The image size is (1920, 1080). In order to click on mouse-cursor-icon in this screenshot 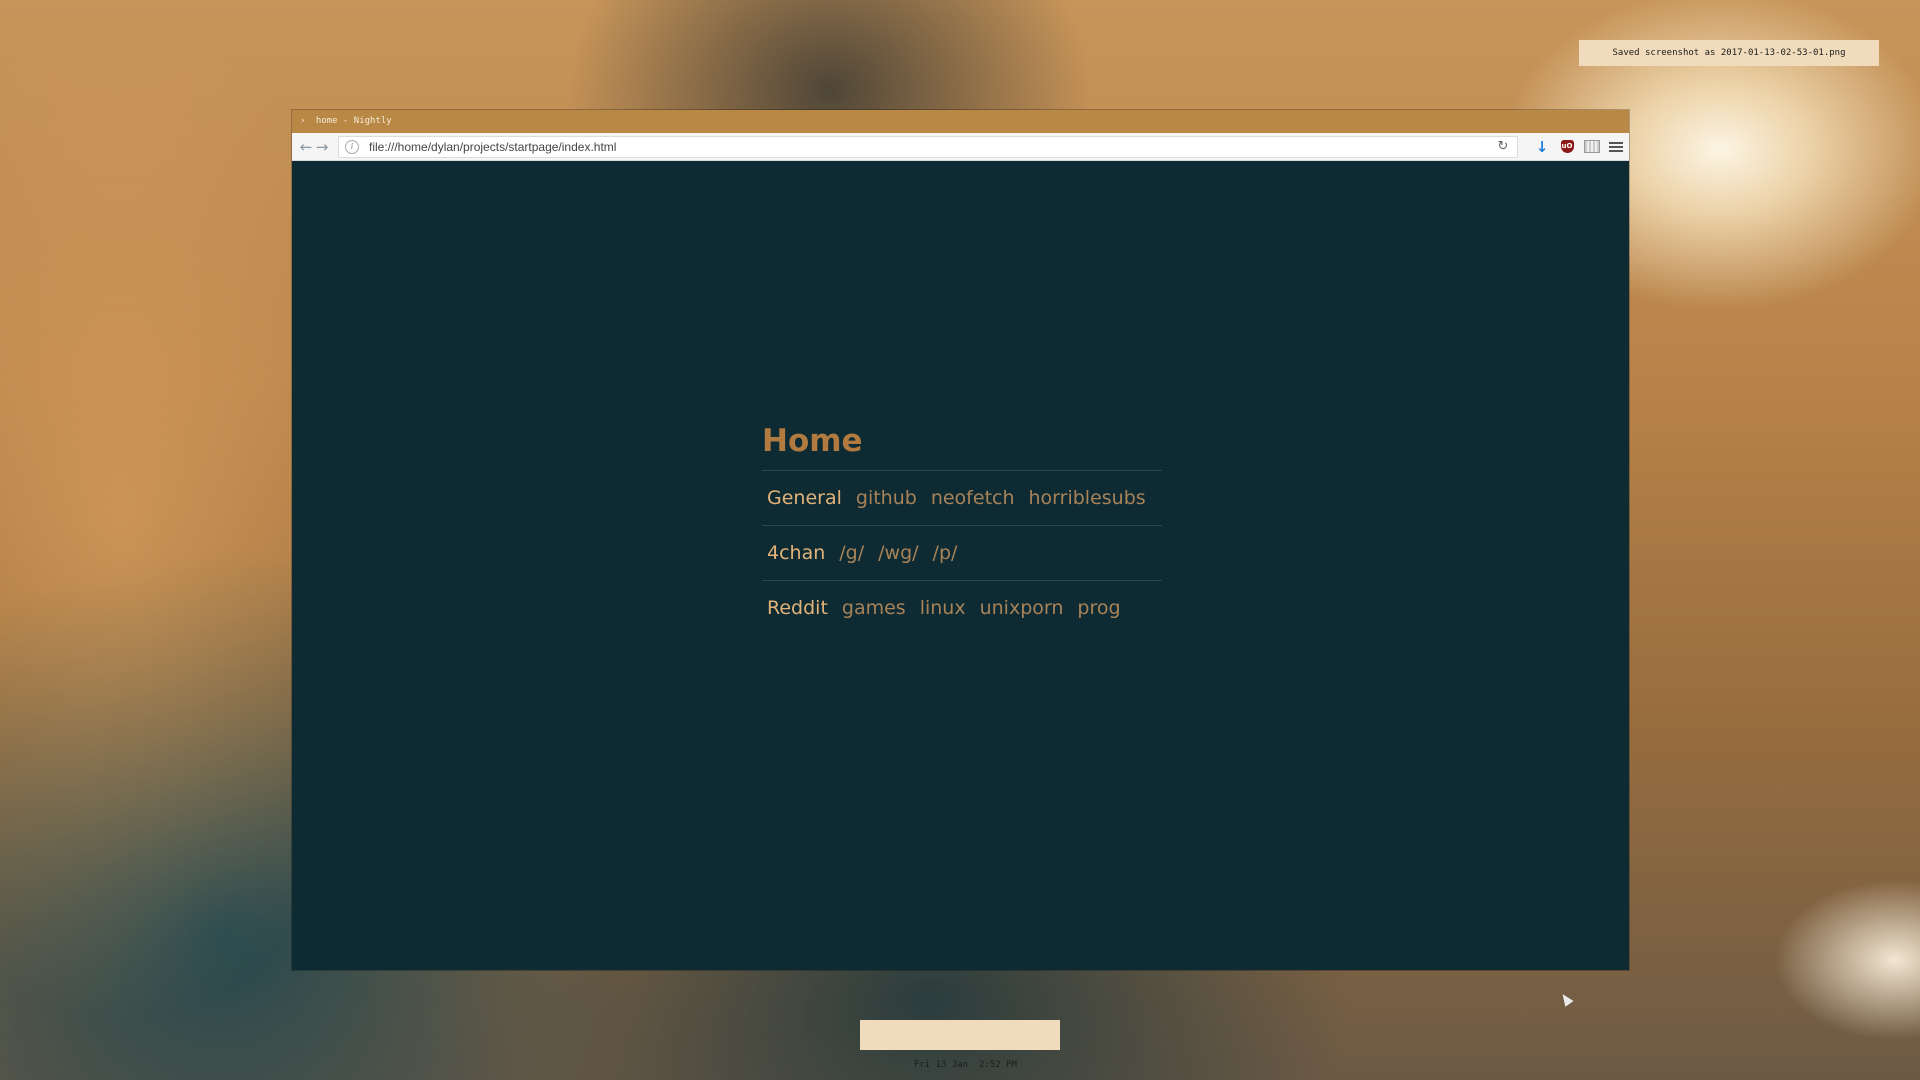, I will do `click(1566, 999)`.